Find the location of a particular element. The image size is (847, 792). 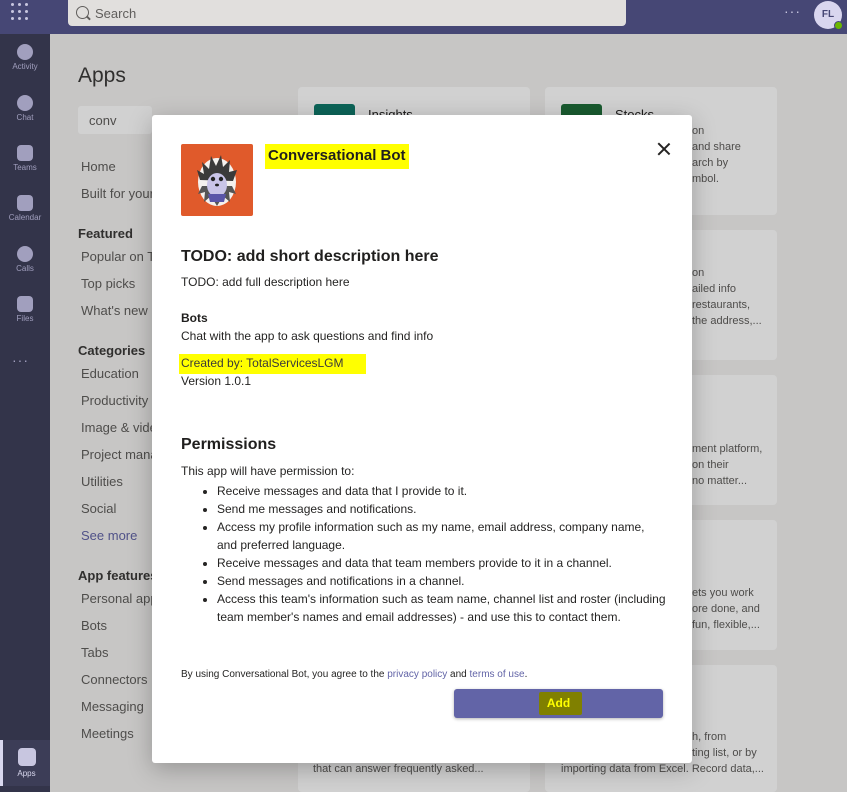

rail-activity: Activity is located at coordinates (25, 57).